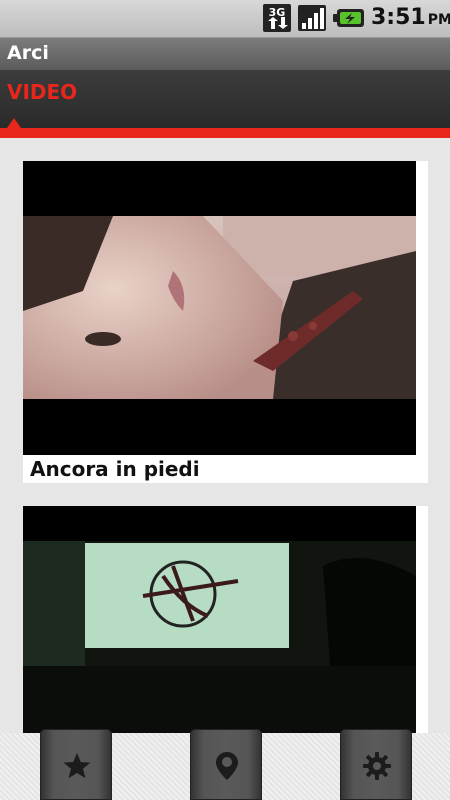 The image size is (450, 800). I want to click on star-icon, so click(77, 766).